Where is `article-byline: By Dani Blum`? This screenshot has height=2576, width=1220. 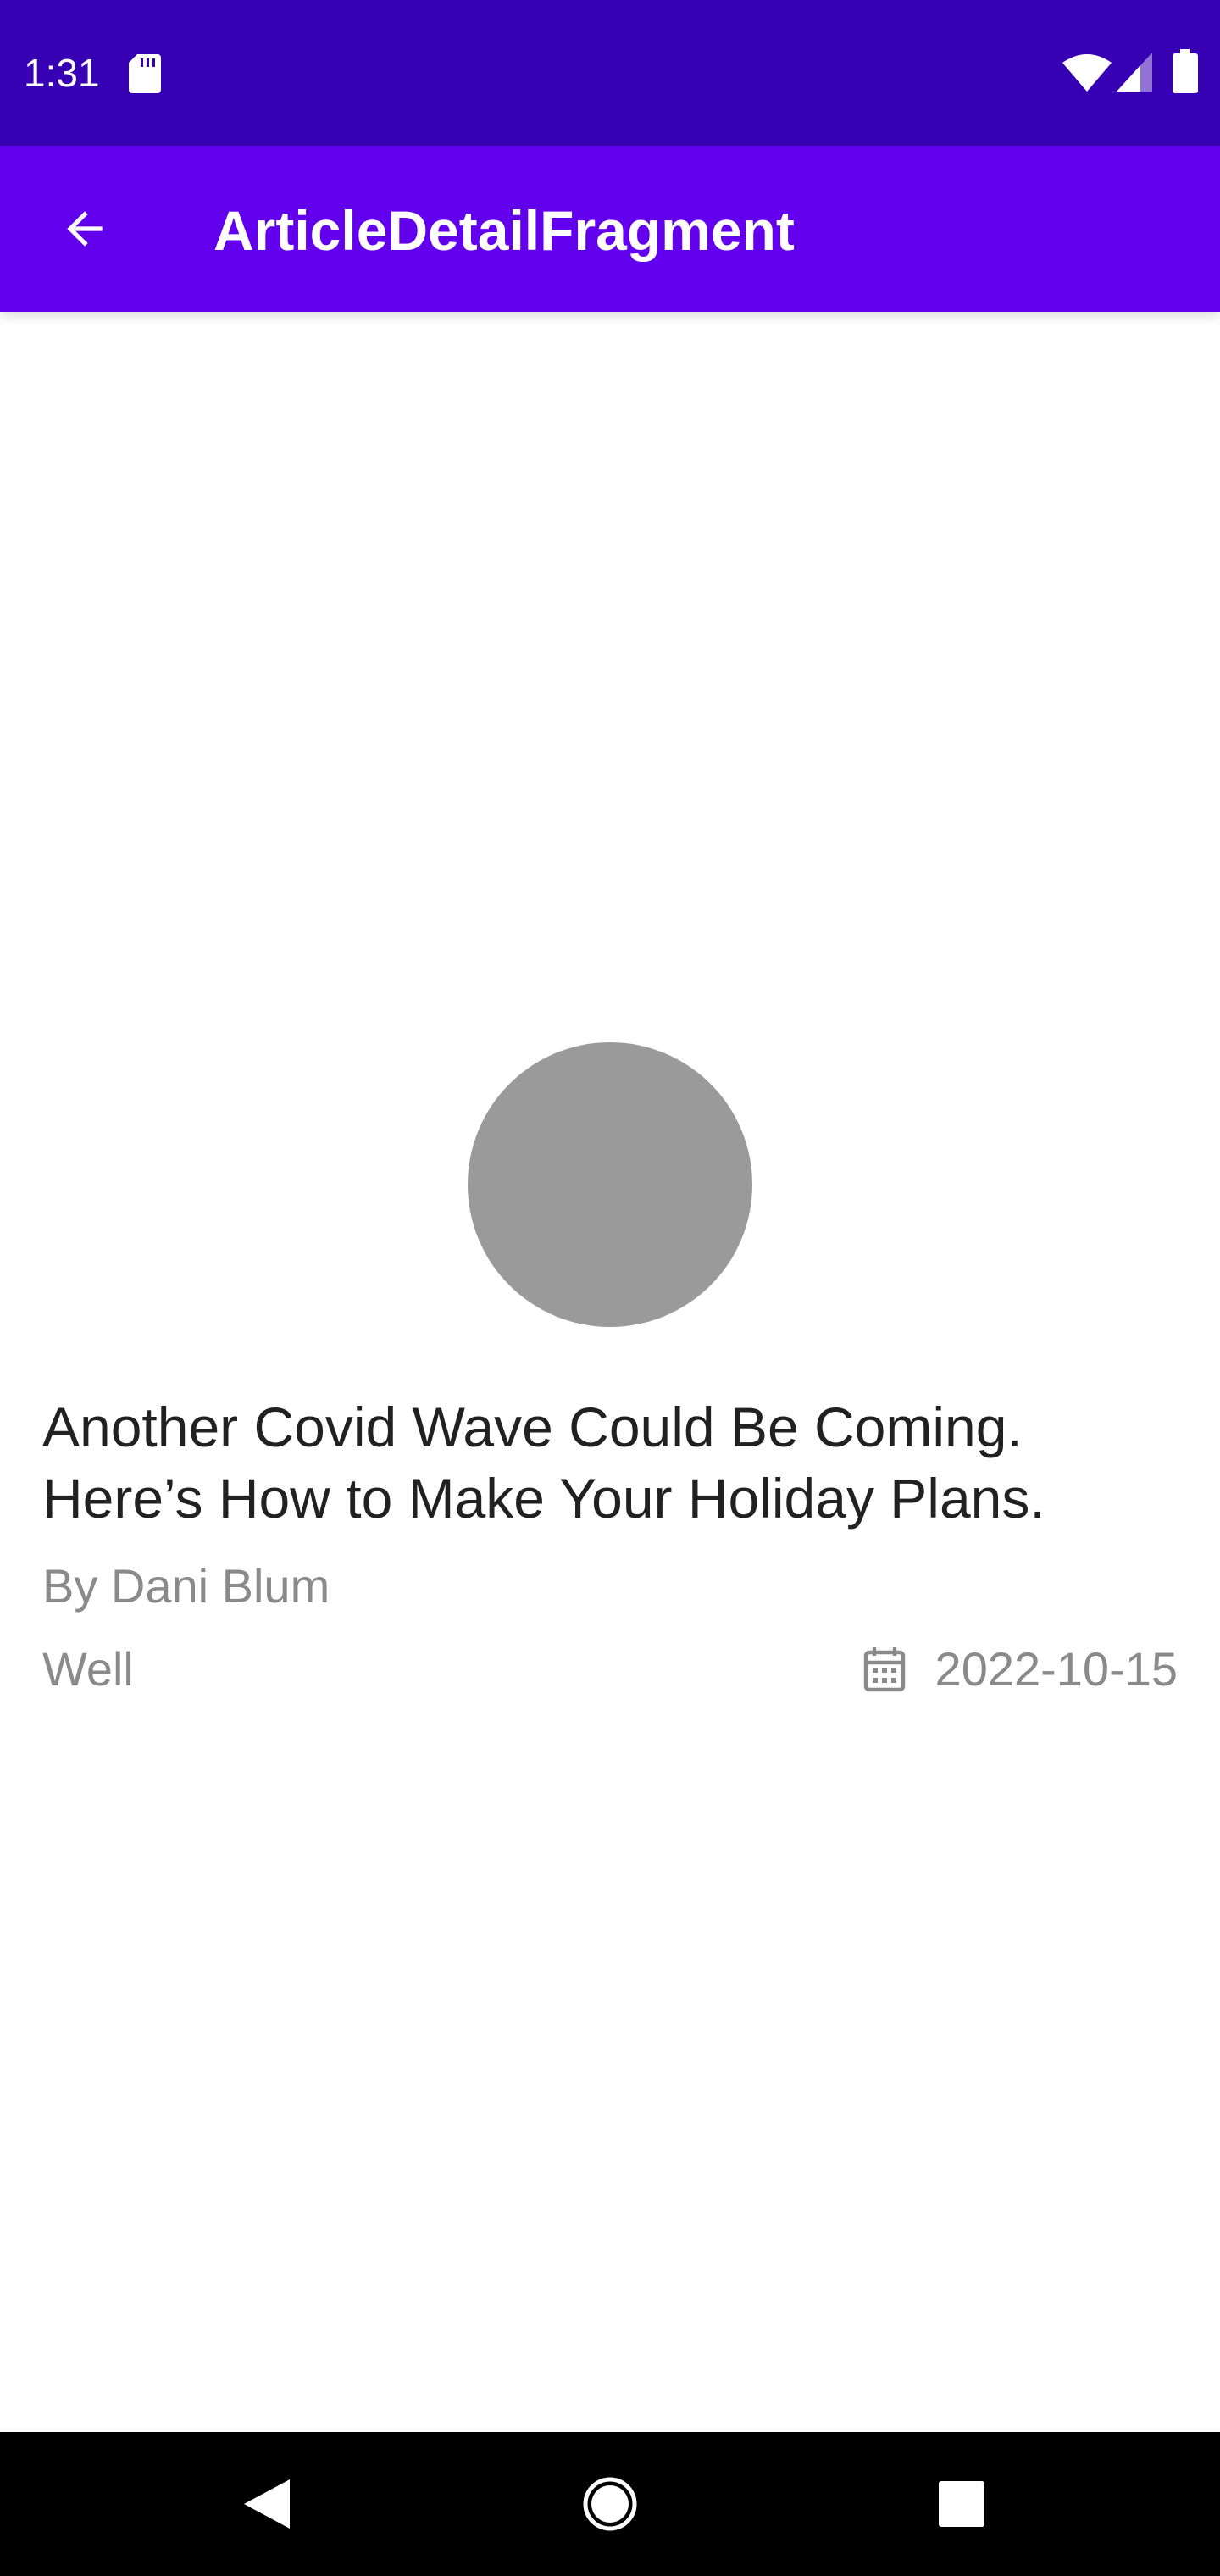 article-byline: By Dani Blum is located at coordinates (186, 1586).